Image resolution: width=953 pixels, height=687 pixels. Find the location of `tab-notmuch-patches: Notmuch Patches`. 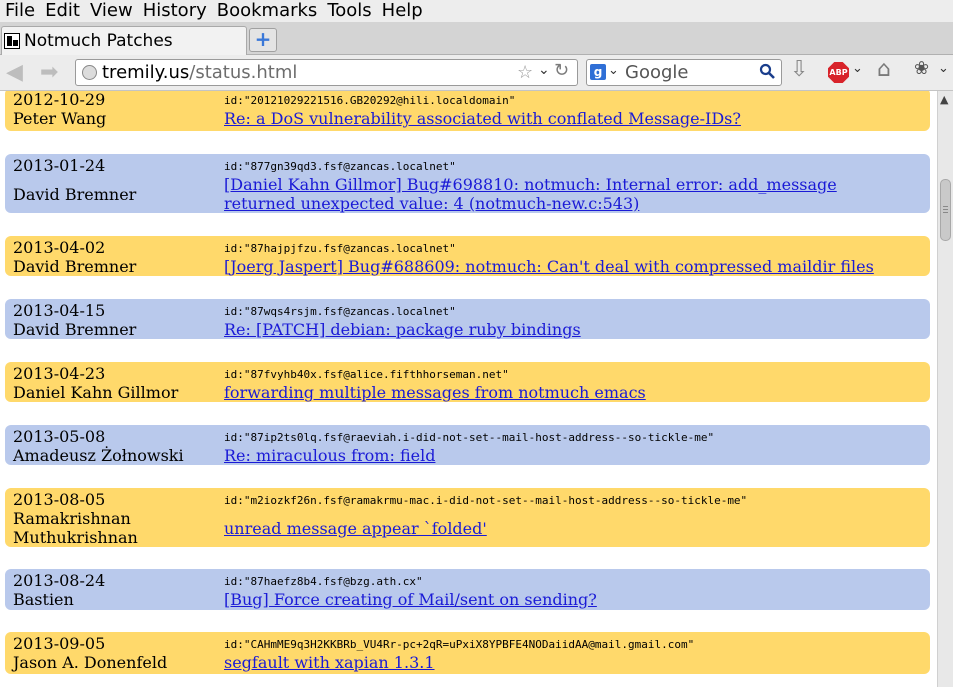

tab-notmuch-patches: Notmuch Patches is located at coordinates (124, 40).